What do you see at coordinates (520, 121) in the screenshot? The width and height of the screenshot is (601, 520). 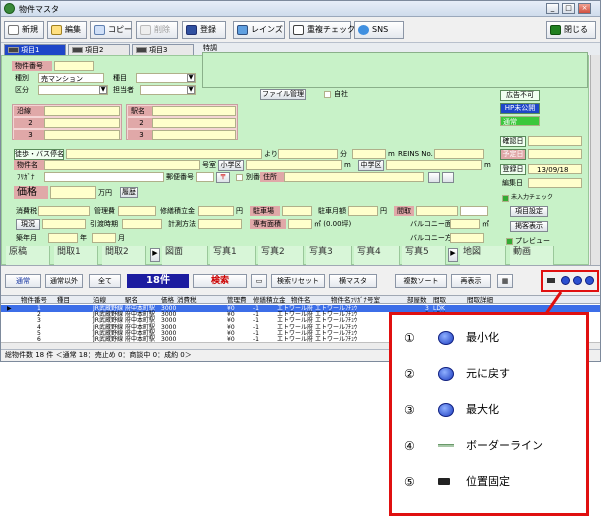 I see `status-select: 通常` at bounding box center [520, 121].